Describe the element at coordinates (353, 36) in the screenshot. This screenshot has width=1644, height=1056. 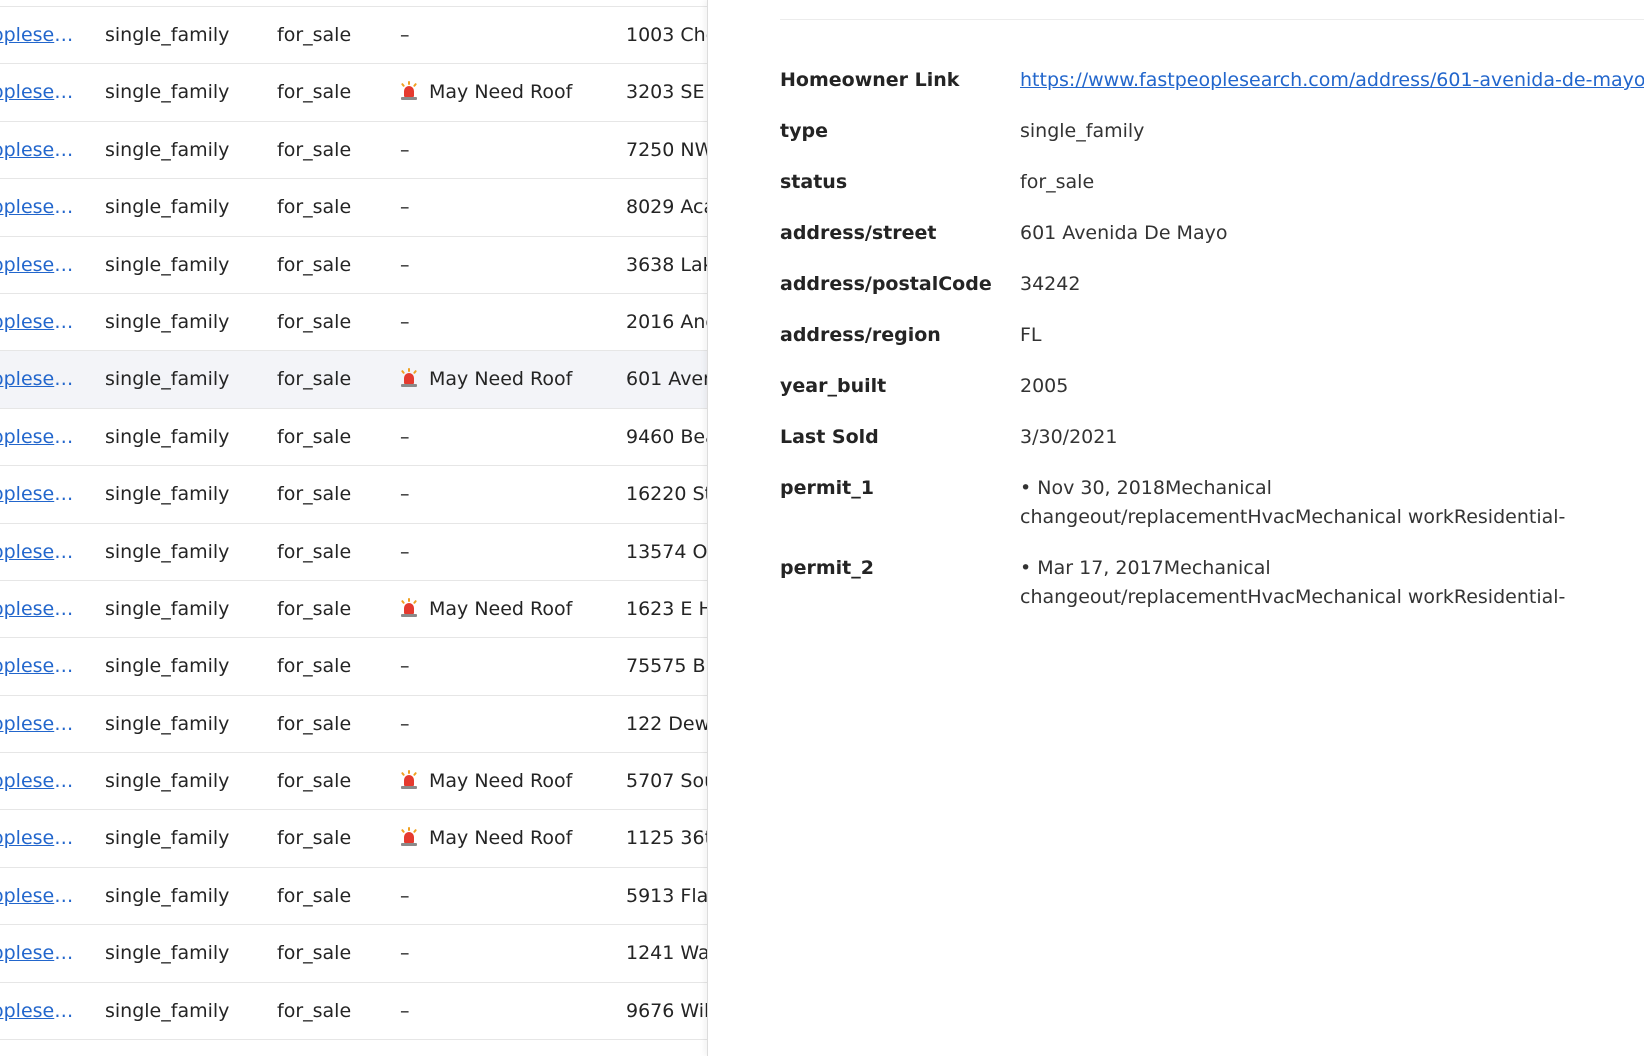
I see `table-row: oplesearch single_family for_sale – 1003 Che` at that location.